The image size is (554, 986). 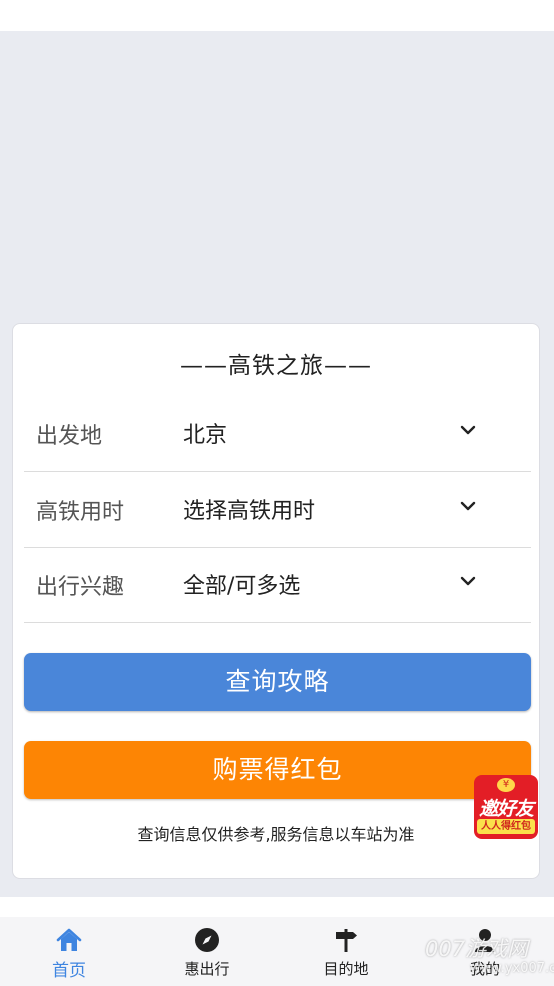 I want to click on travel-time-value: 选择高铁用时, so click(x=249, y=511).